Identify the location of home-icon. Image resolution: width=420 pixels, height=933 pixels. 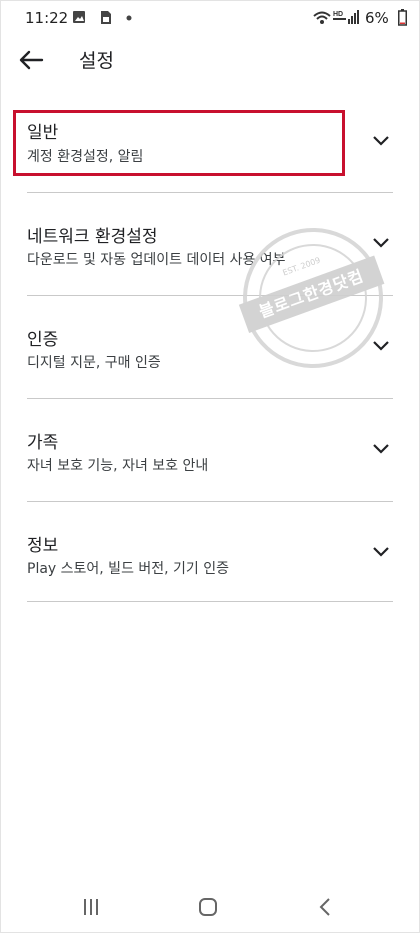
(208, 907).